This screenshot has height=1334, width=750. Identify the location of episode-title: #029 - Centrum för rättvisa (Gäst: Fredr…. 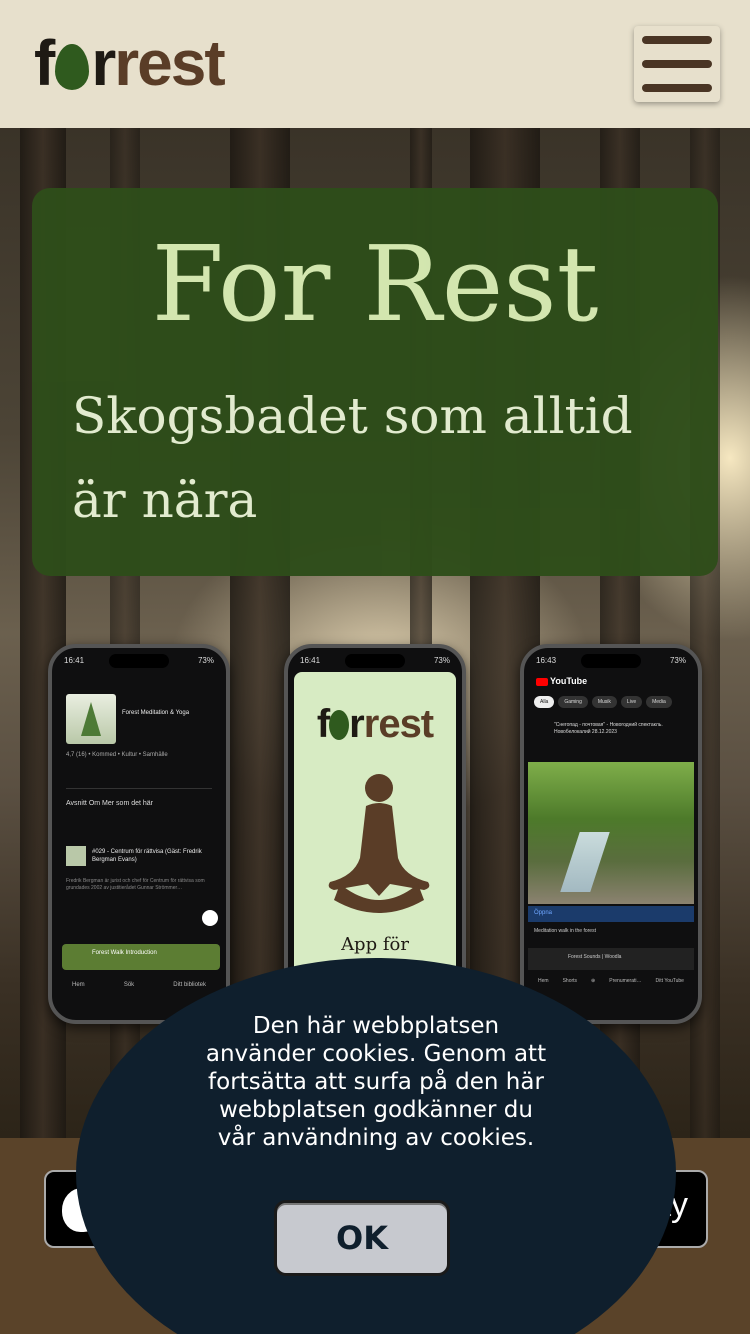
(147, 856).